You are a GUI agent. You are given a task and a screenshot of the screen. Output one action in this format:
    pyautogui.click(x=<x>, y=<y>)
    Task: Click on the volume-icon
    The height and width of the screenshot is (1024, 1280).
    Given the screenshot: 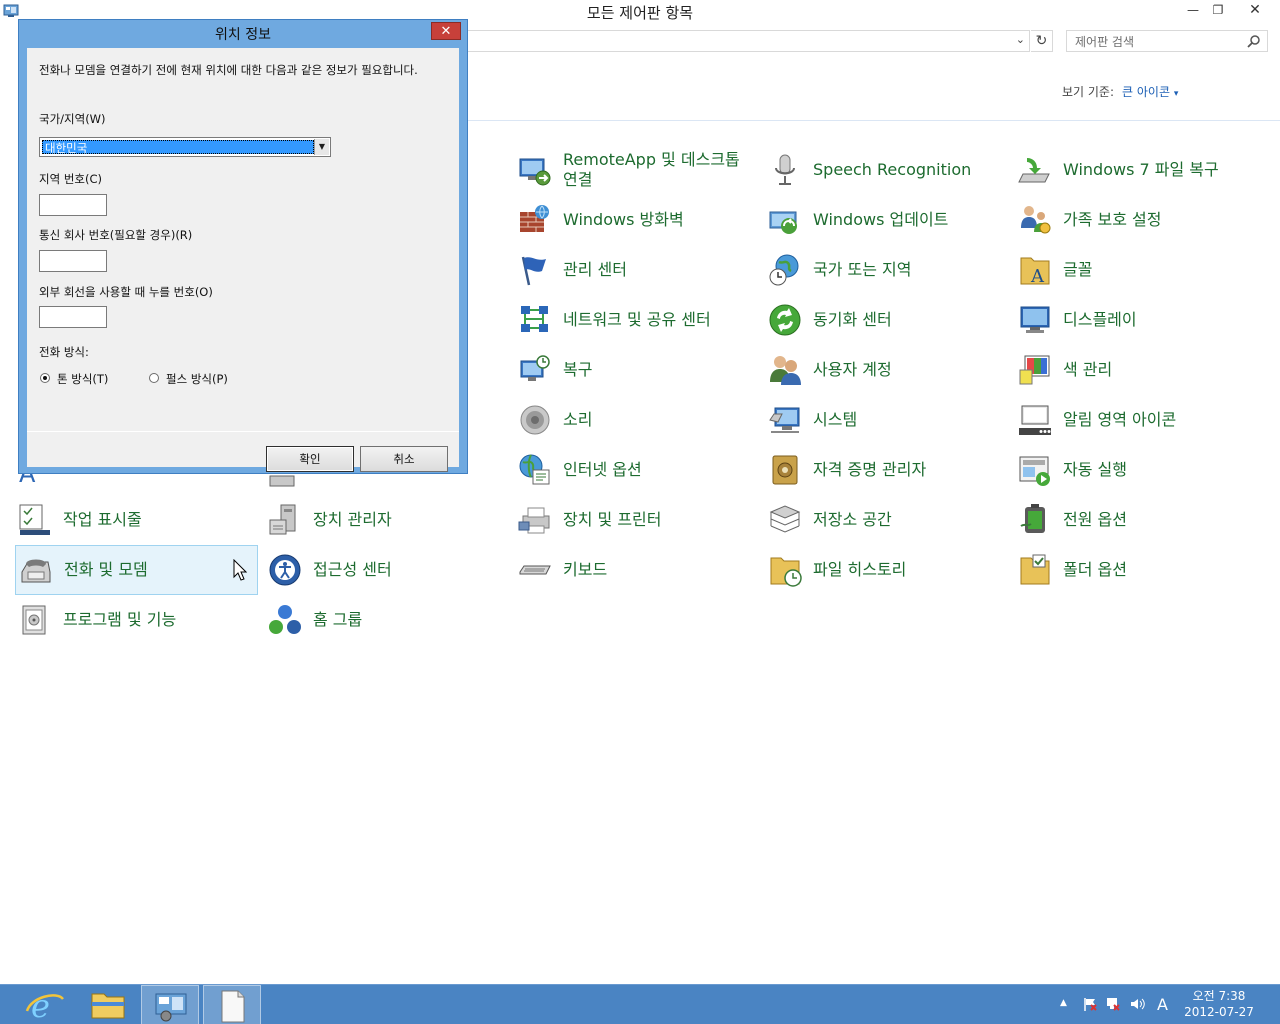 What is the action you would take?
    pyautogui.click(x=1137, y=1004)
    